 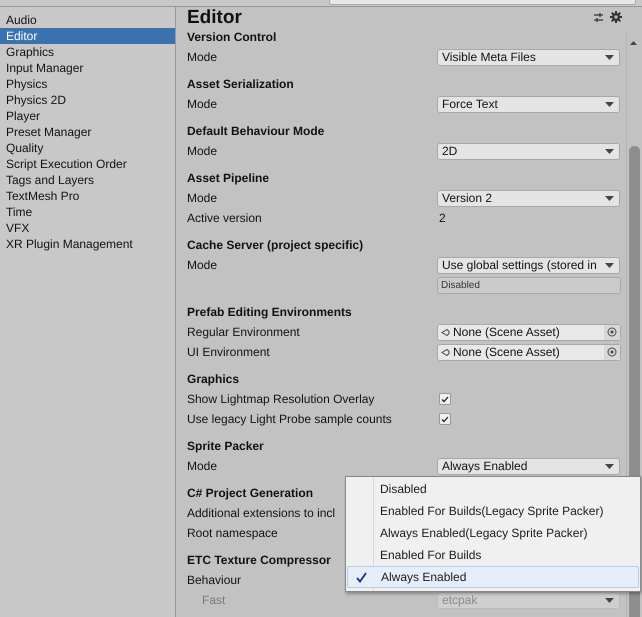 What do you see at coordinates (493, 489) in the screenshot?
I see `menu-item: Disabled` at bounding box center [493, 489].